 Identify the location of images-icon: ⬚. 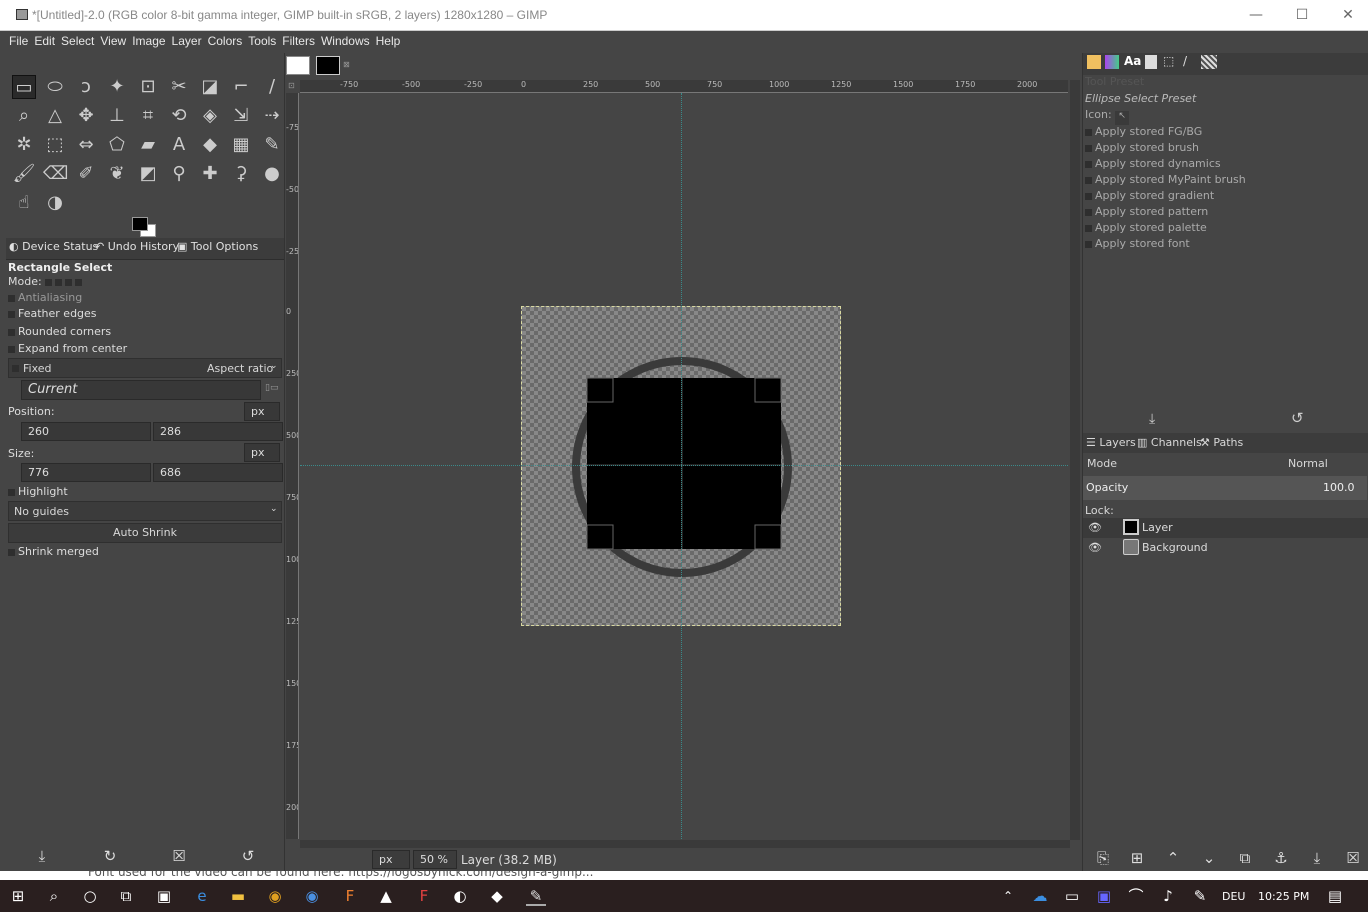
(1168, 61).